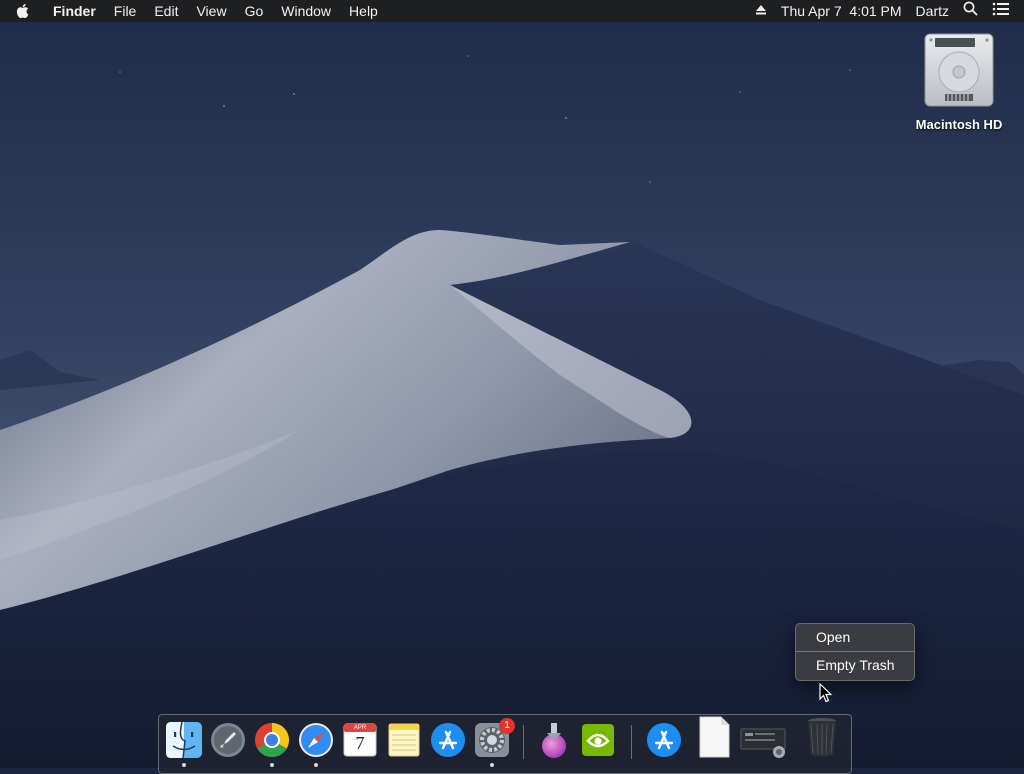 The image size is (1024, 774). I want to click on trash-icon, so click(822, 738).